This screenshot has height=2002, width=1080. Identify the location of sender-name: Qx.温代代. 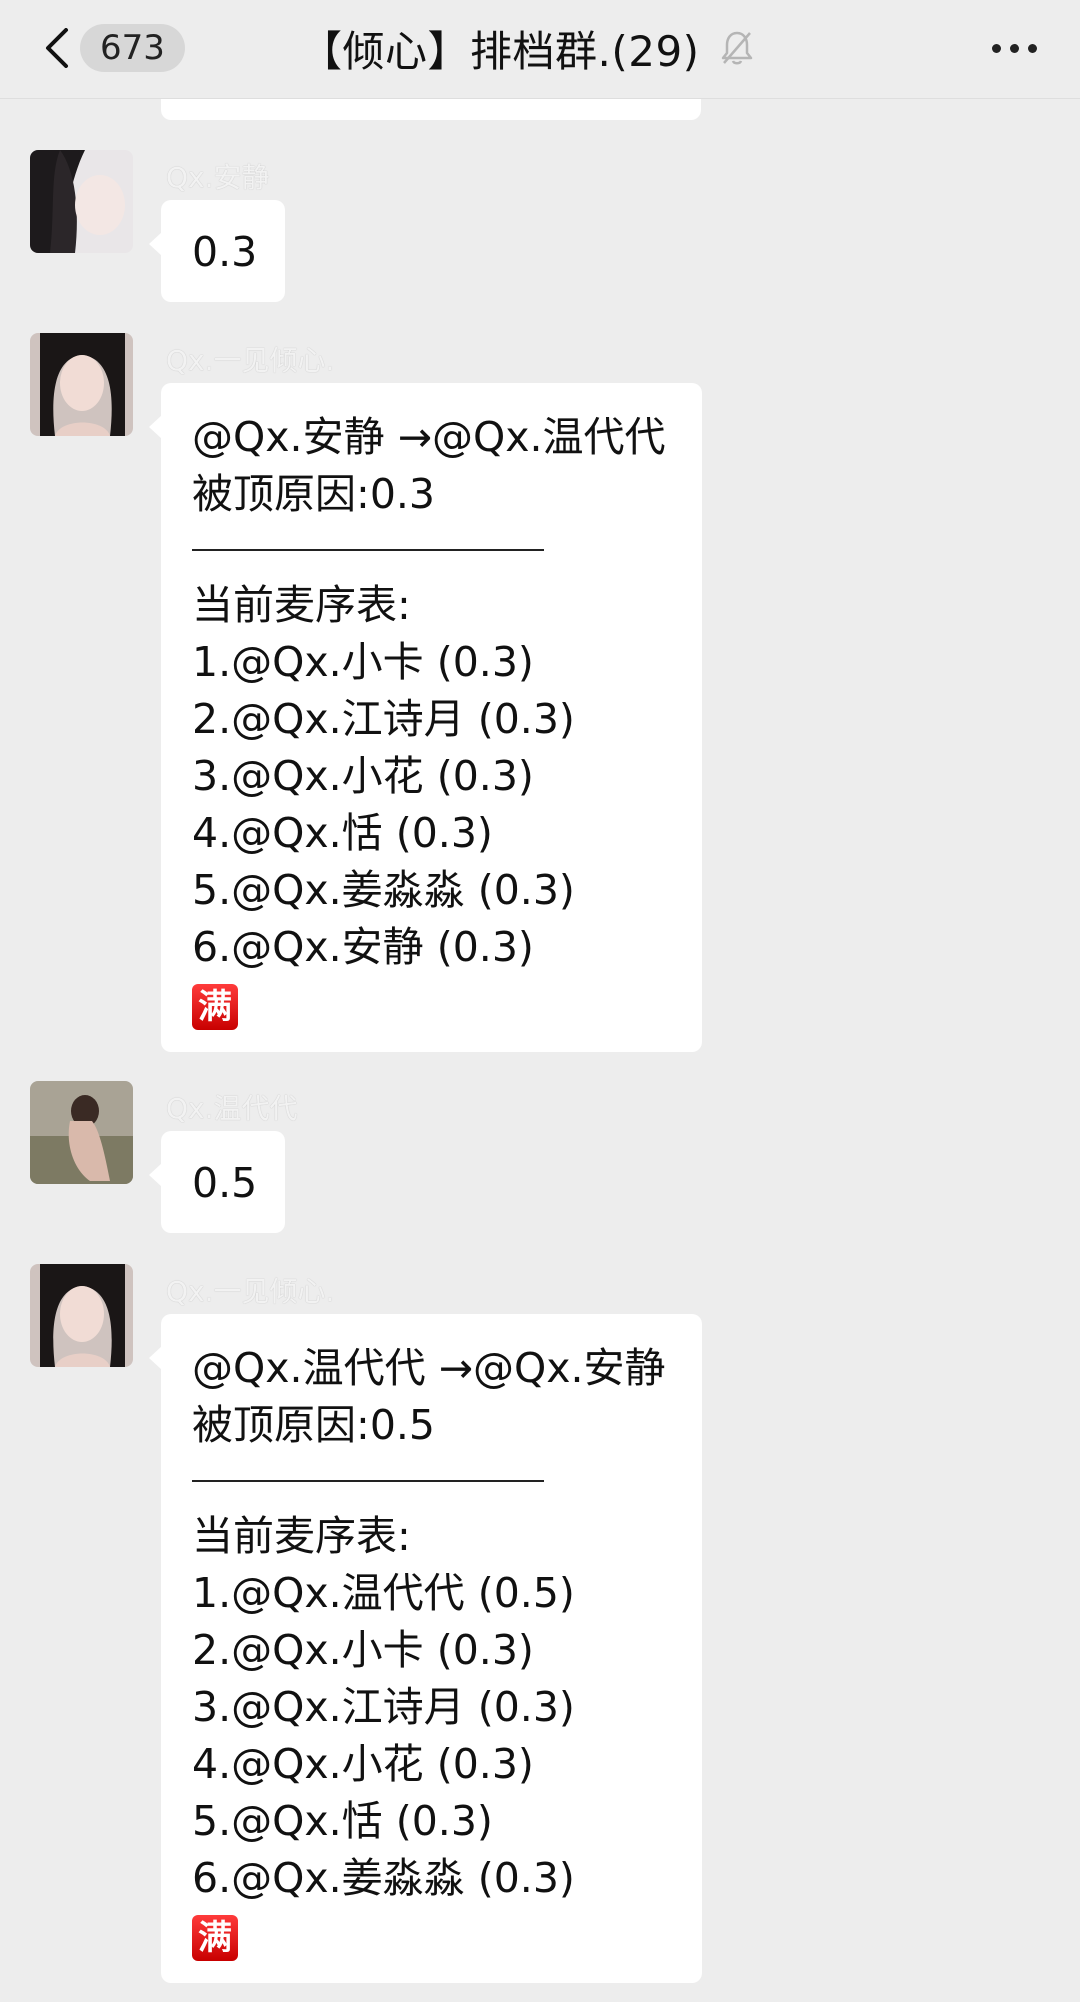
(232, 1108).